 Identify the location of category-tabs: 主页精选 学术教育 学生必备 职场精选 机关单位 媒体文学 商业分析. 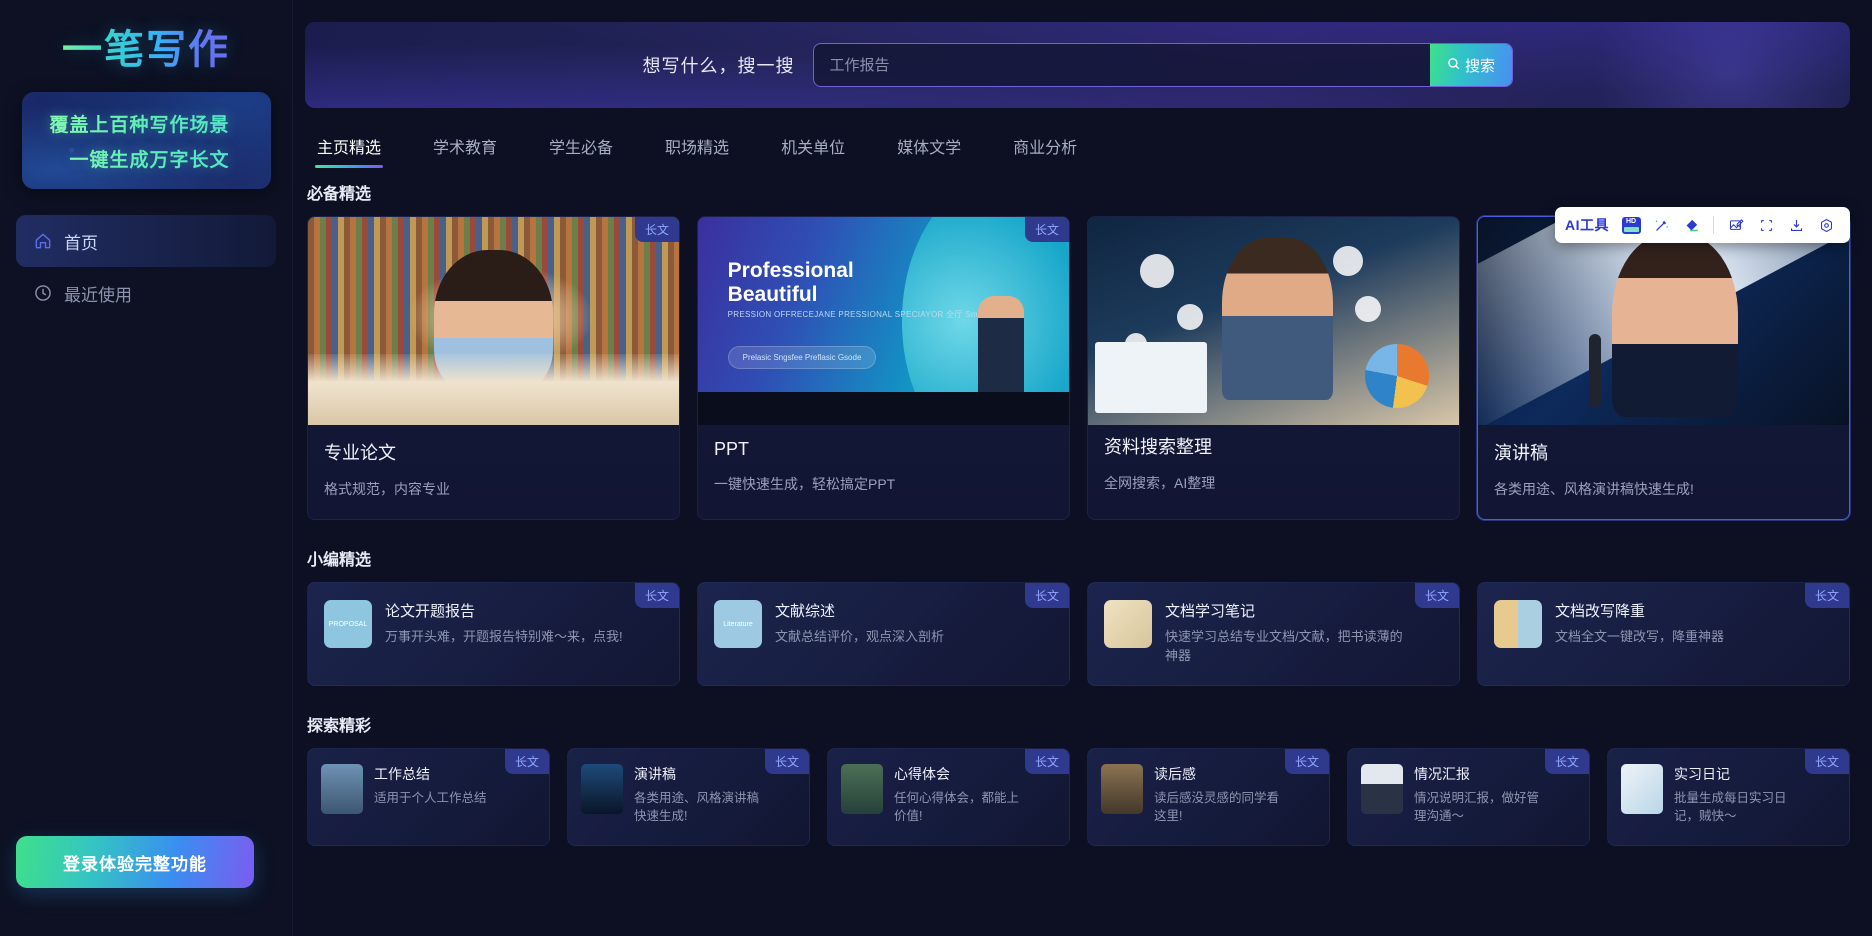
(1082, 139).